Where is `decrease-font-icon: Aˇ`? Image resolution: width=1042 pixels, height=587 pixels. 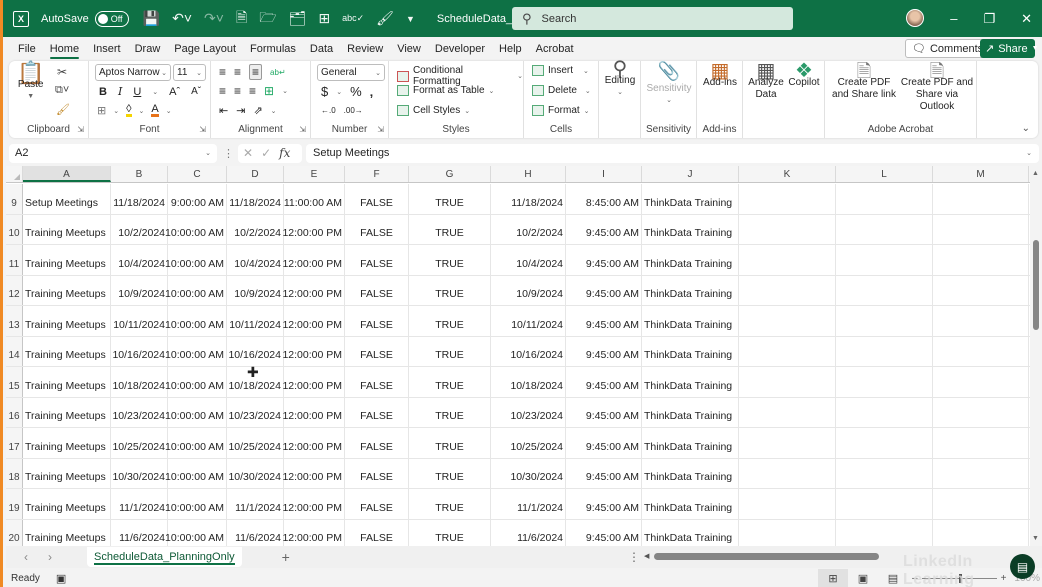 decrease-font-icon: Aˇ is located at coordinates (196, 91).